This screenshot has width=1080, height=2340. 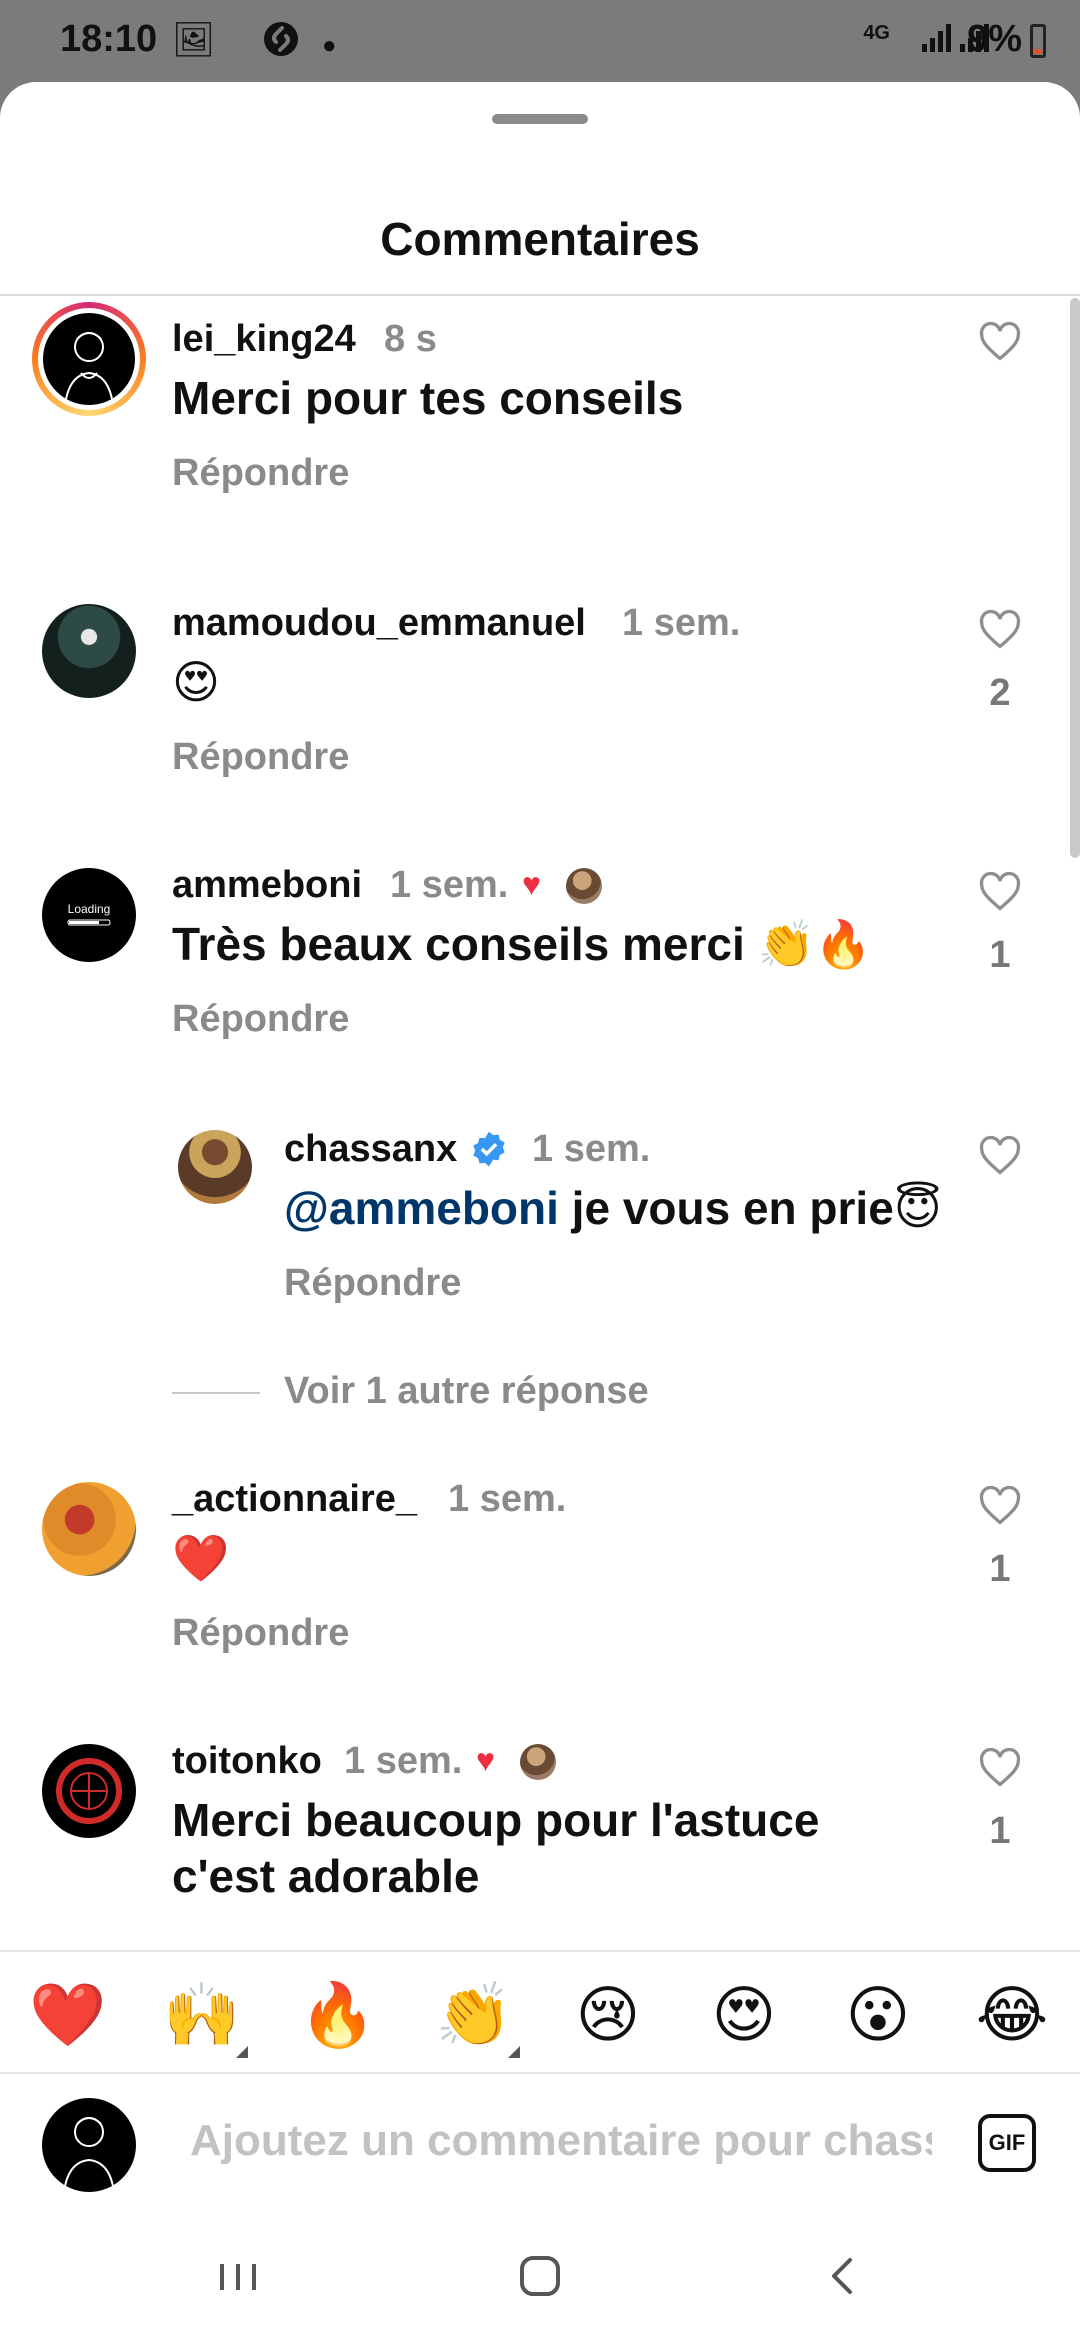 I want to click on reaction-fire-icon: 🔥, so click(x=338, y=2016).